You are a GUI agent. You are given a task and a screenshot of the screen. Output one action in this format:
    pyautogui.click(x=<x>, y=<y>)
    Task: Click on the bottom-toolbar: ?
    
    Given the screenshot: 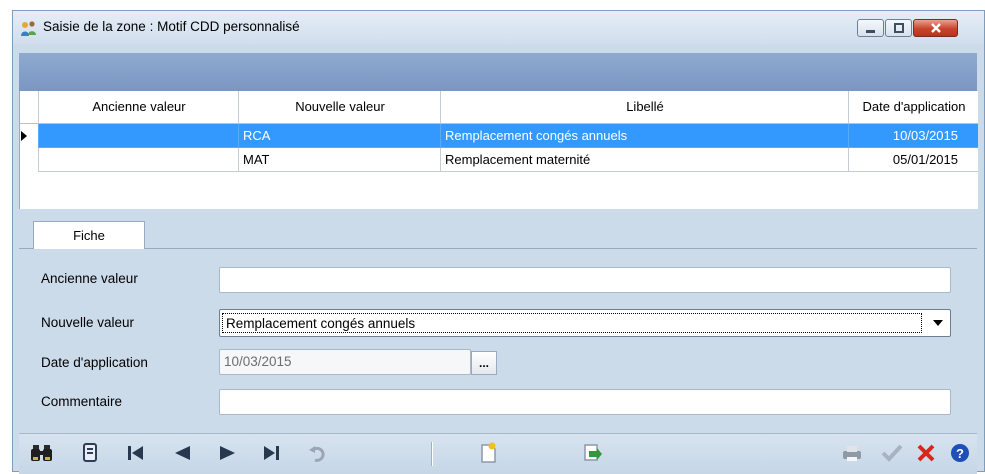 What is the action you would take?
    pyautogui.click(x=498, y=453)
    